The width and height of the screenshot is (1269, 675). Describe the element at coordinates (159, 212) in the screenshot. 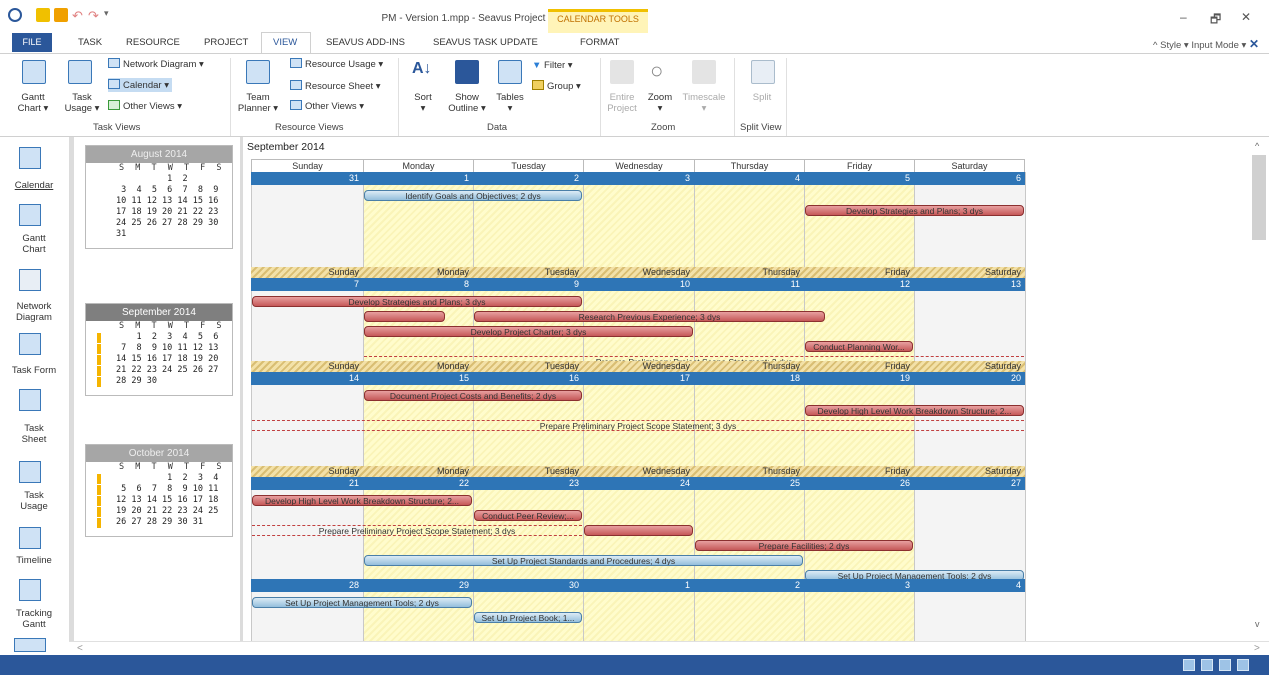

I see `mini-calendar-week: 17 18 19 20 21 22 23` at that location.